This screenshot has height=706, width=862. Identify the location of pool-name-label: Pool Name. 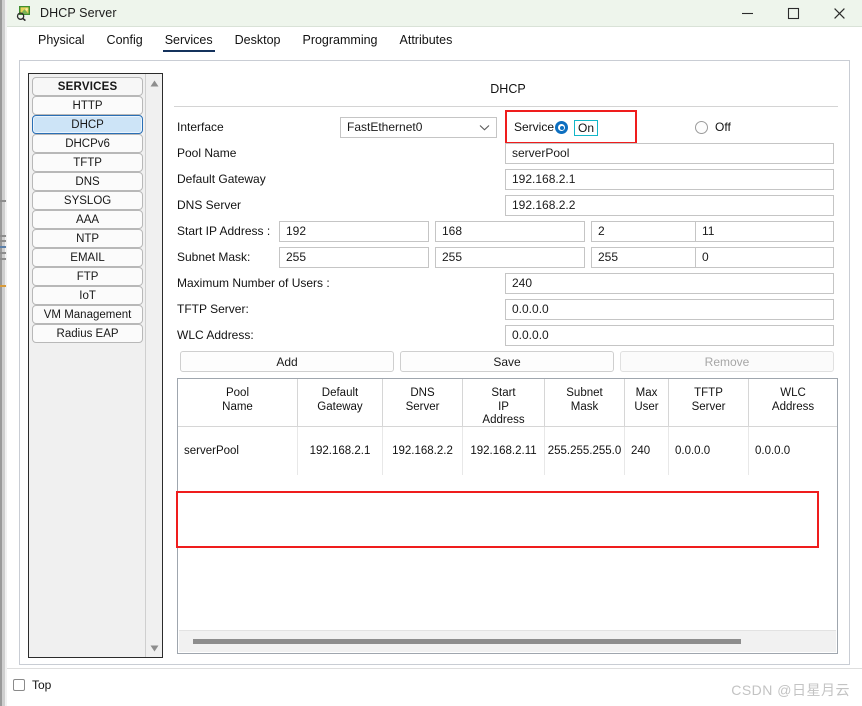
(207, 153).